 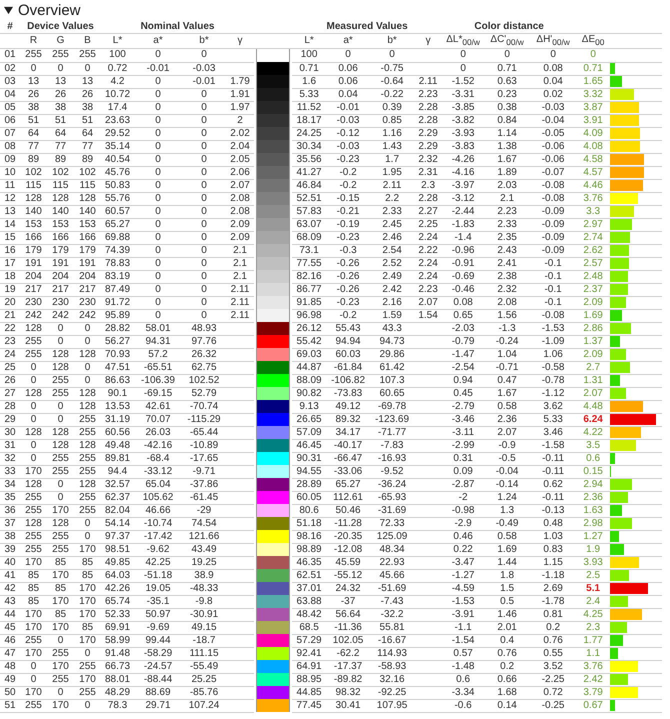 I want to click on table-cell: -0.13, so click(x=553, y=510).